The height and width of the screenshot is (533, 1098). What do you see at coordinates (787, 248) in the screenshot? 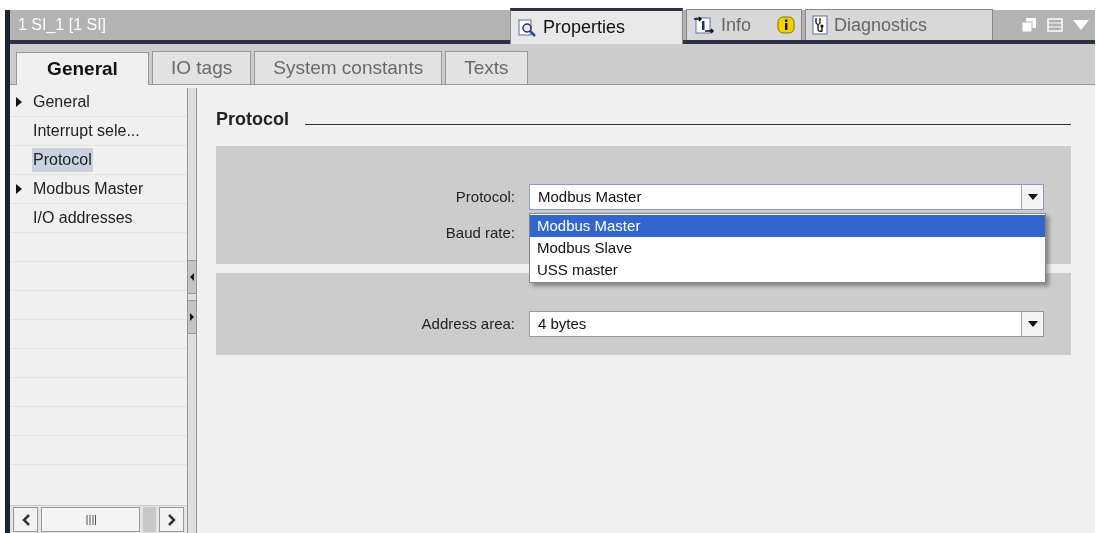
I see `dropdown-option: Modbus Slave` at bounding box center [787, 248].